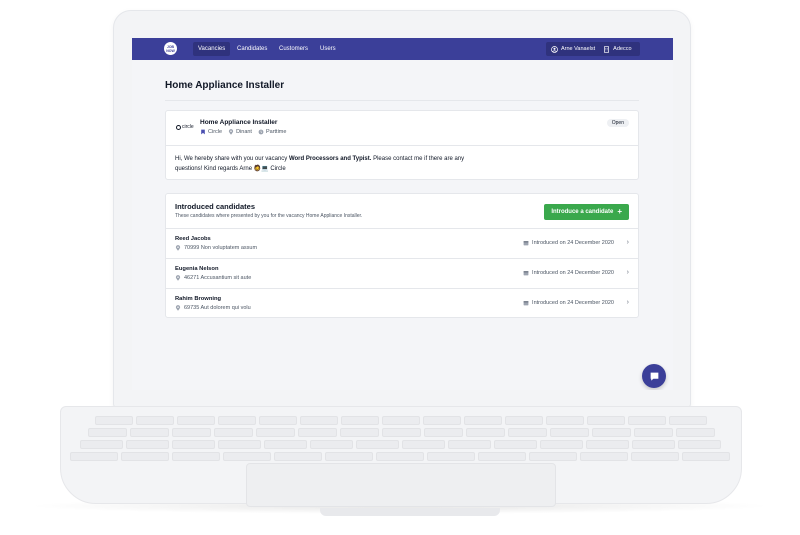 This screenshot has width=800, height=535. I want to click on vacancy-meta: Circle Dinant Parttime, so click(243, 132).